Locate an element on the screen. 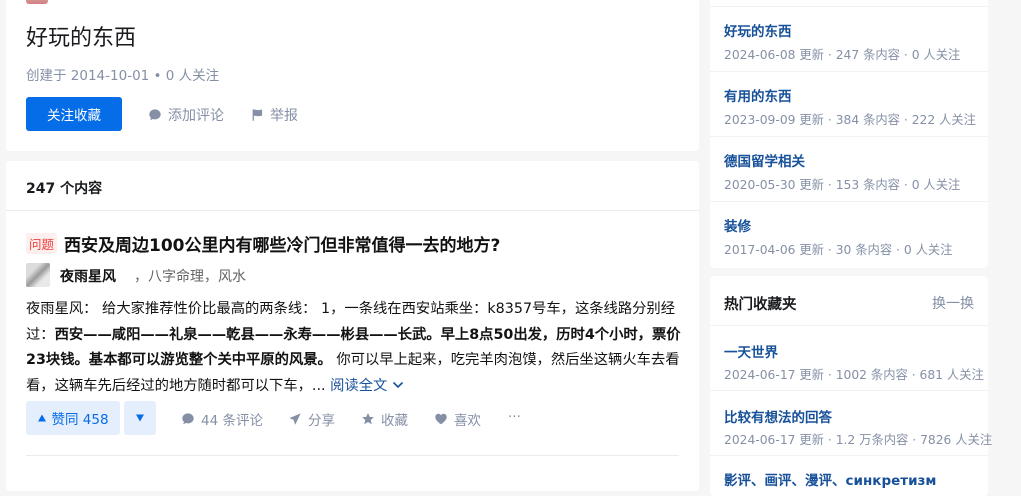 This screenshot has height=496, width=1021. read-more-label: 阅读全文 is located at coordinates (359, 385).